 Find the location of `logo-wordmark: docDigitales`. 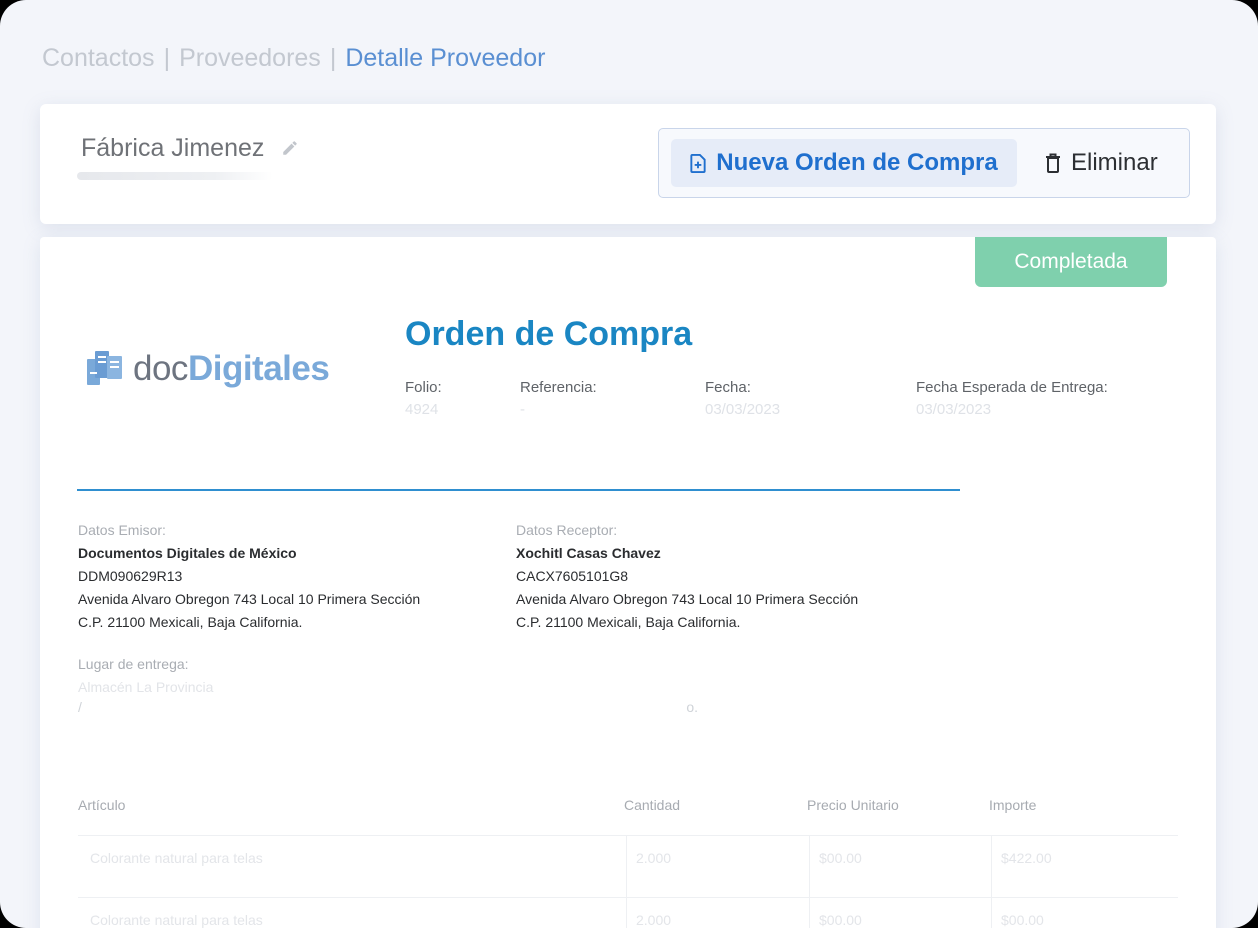

logo-wordmark: docDigitales is located at coordinates (231, 369).